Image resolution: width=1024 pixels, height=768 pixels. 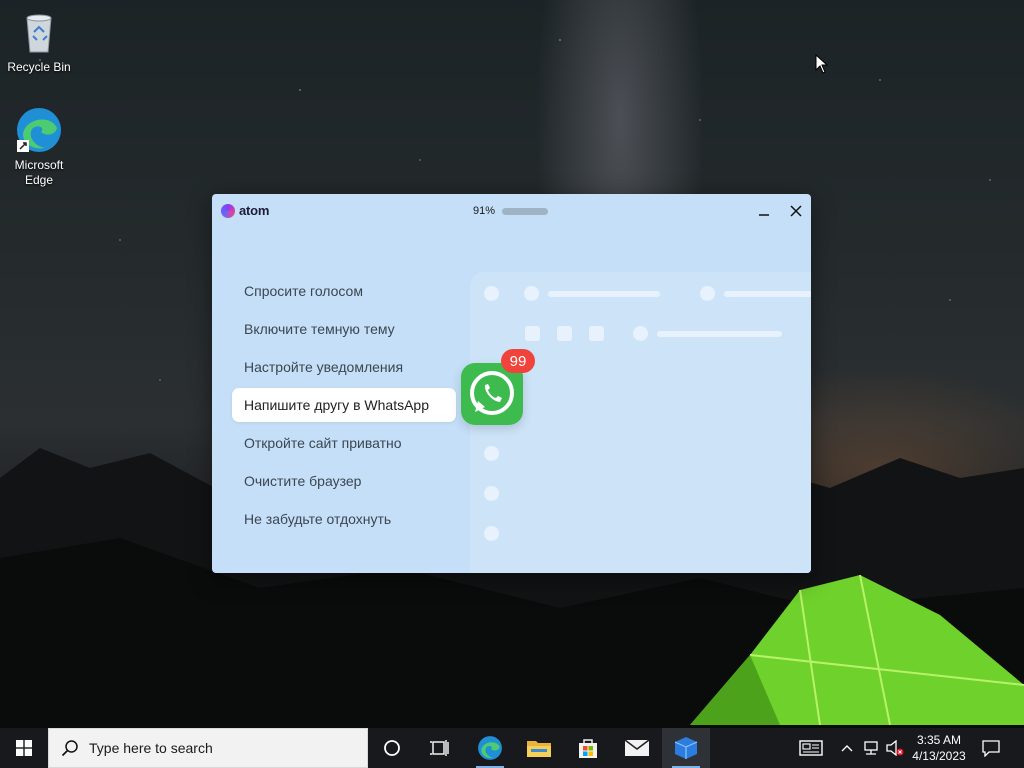 I want to click on mail-icon, so click(x=637, y=747).